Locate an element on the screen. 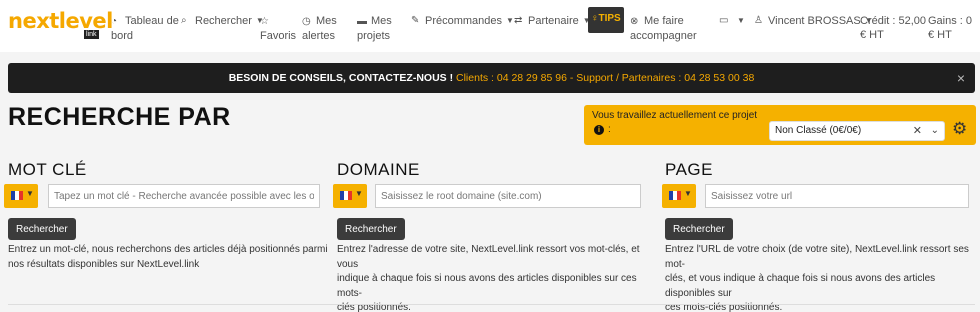 The width and height of the screenshot is (980, 312). nav-preorders: ✎ Précommandes ▼ is located at coordinates (462, 21).